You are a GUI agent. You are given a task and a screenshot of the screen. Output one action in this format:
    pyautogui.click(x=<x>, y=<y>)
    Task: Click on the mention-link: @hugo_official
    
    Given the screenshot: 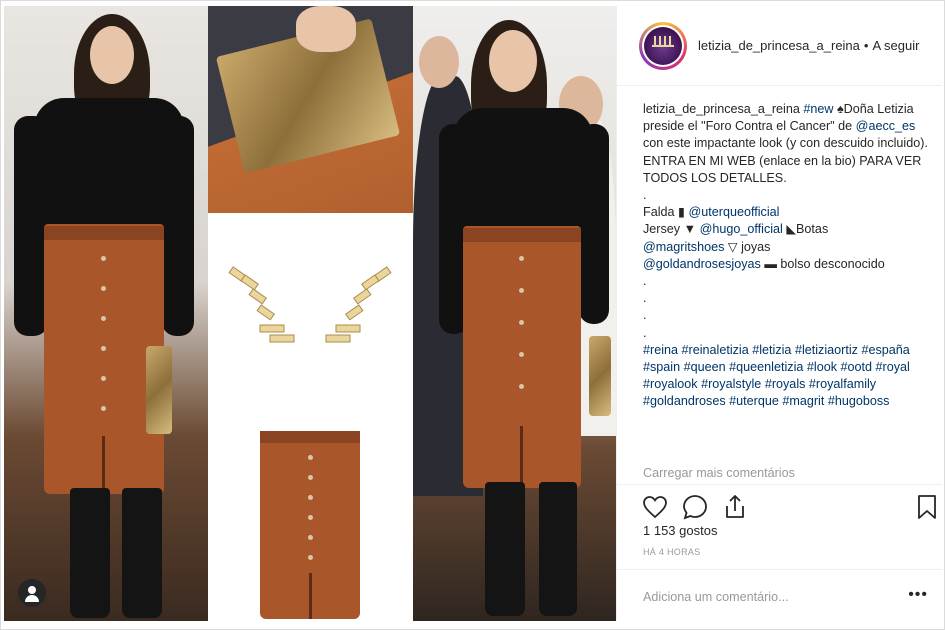 What is the action you would take?
    pyautogui.click(x=741, y=229)
    